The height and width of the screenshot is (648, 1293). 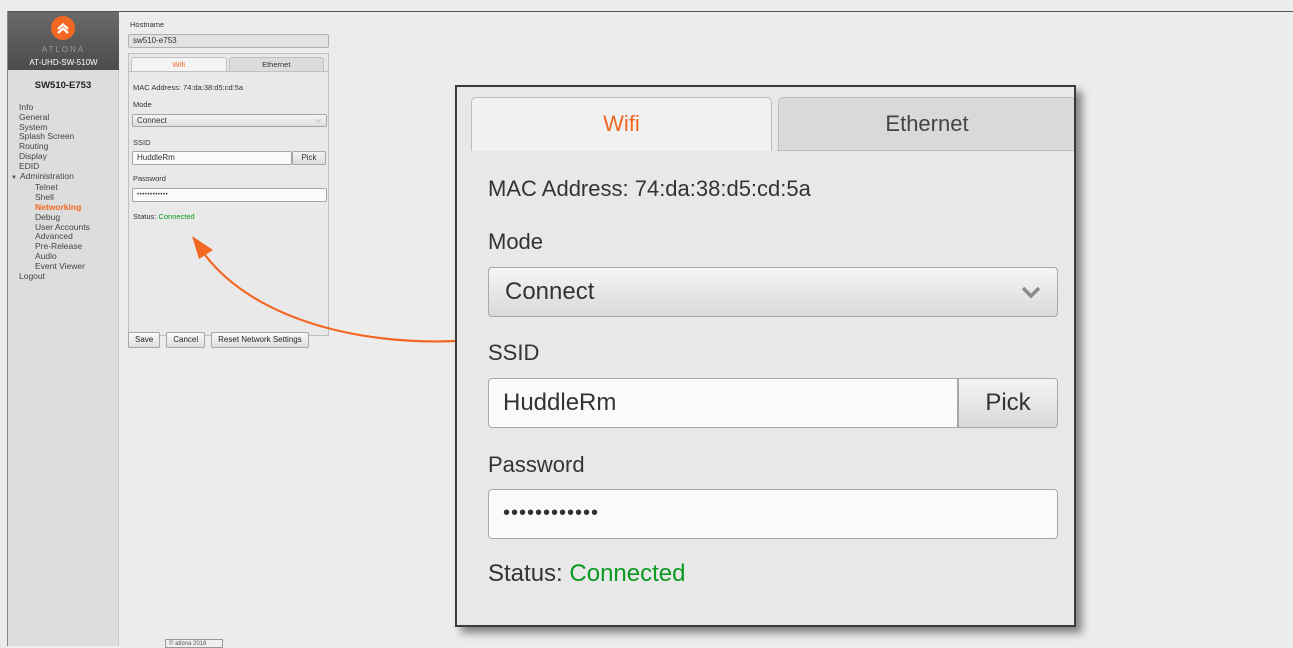 What do you see at coordinates (550, 291) in the screenshot?
I see `zoom-mode-value: Connect` at bounding box center [550, 291].